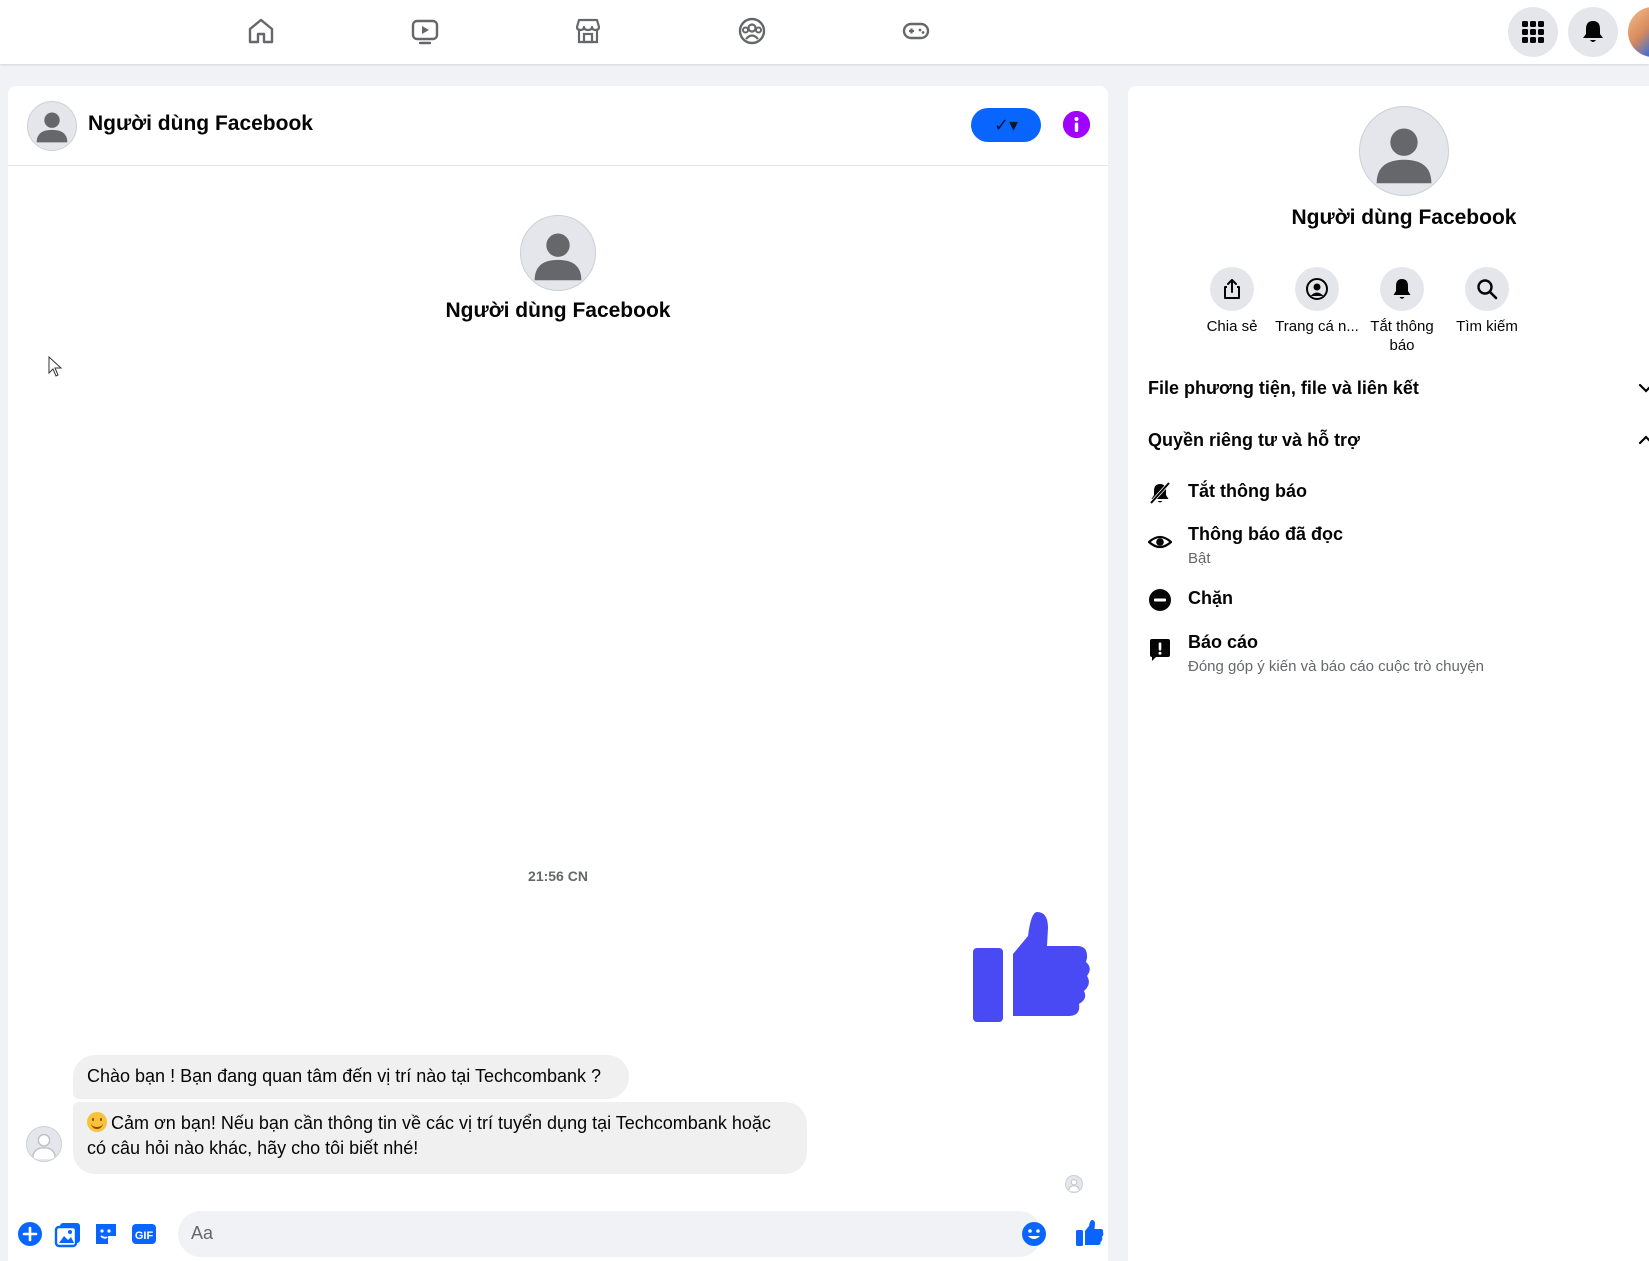 The height and width of the screenshot is (1261, 1649). What do you see at coordinates (1199, 558) in the screenshot?
I see `option-subtitle: Bật` at bounding box center [1199, 558].